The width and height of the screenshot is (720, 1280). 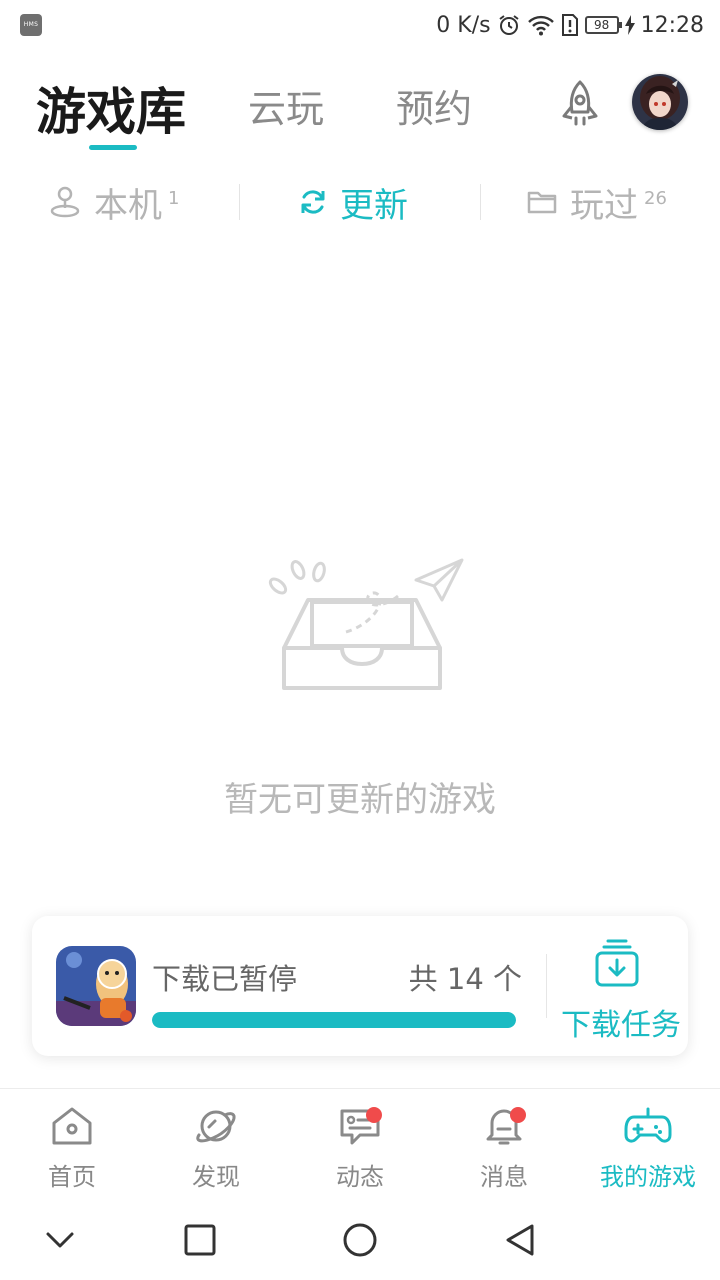 I want to click on subtab-local: 本机 1, so click(x=113, y=202).